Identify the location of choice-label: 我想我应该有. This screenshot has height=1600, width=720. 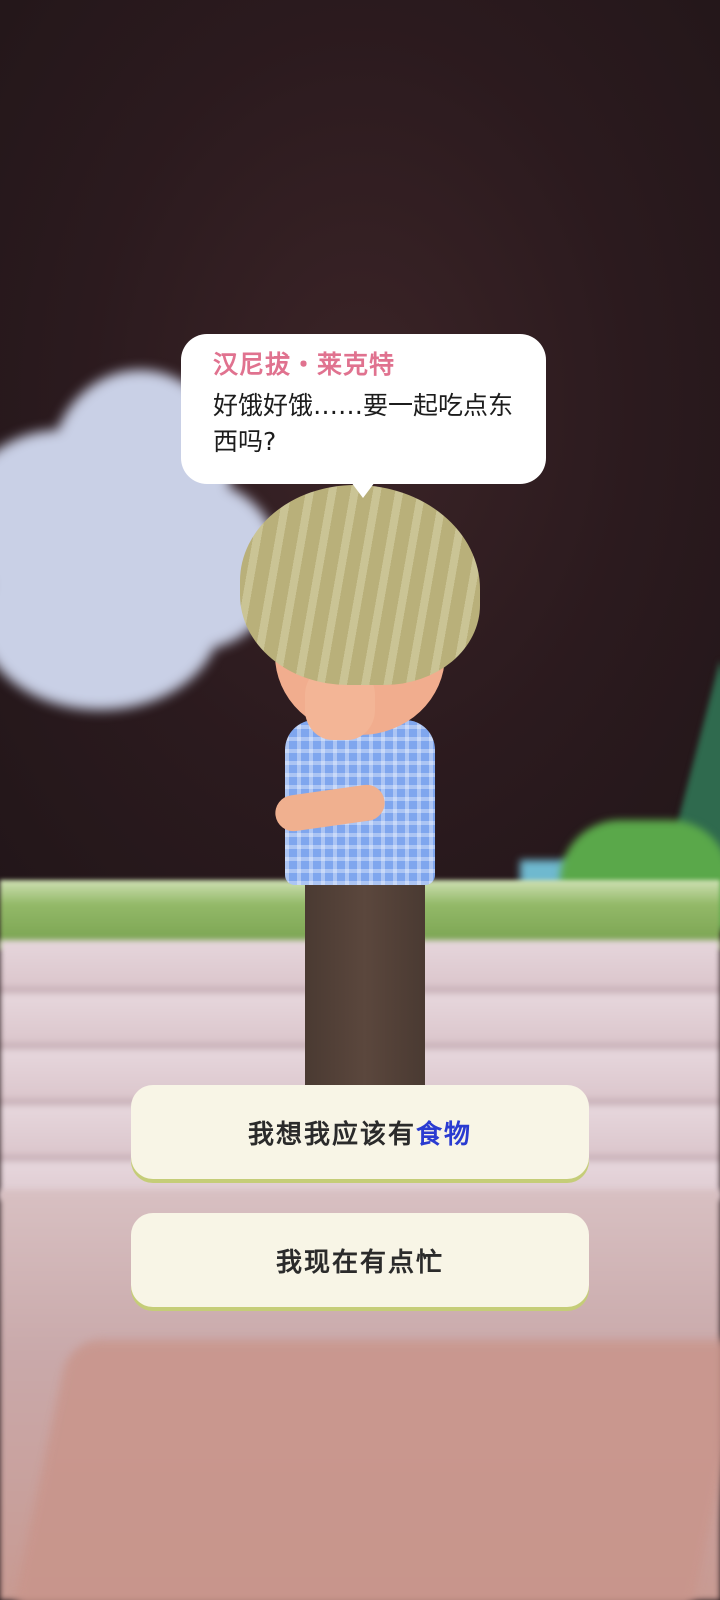
(331, 1134).